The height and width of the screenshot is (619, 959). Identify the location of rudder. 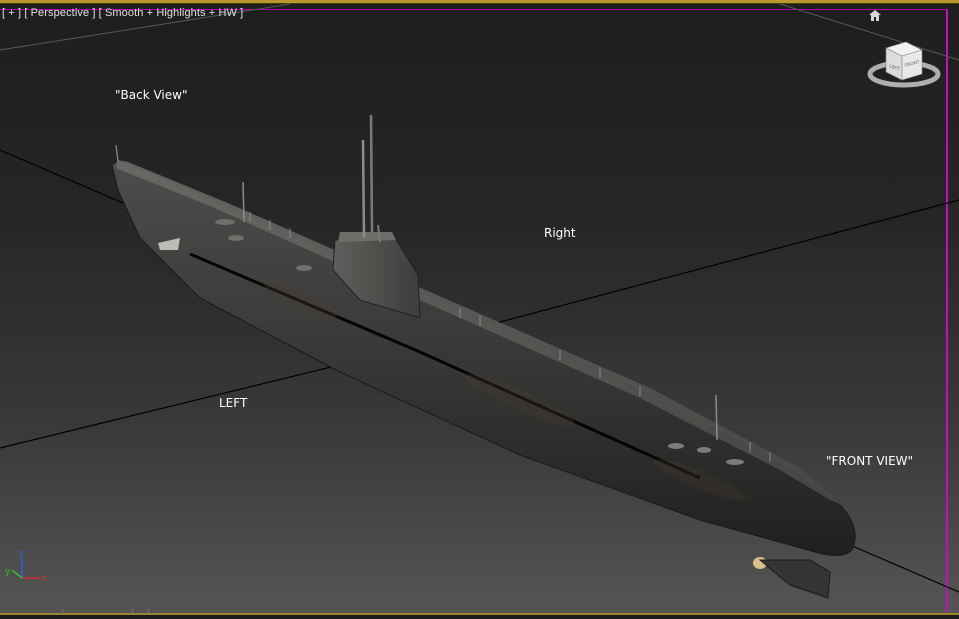
(794, 579).